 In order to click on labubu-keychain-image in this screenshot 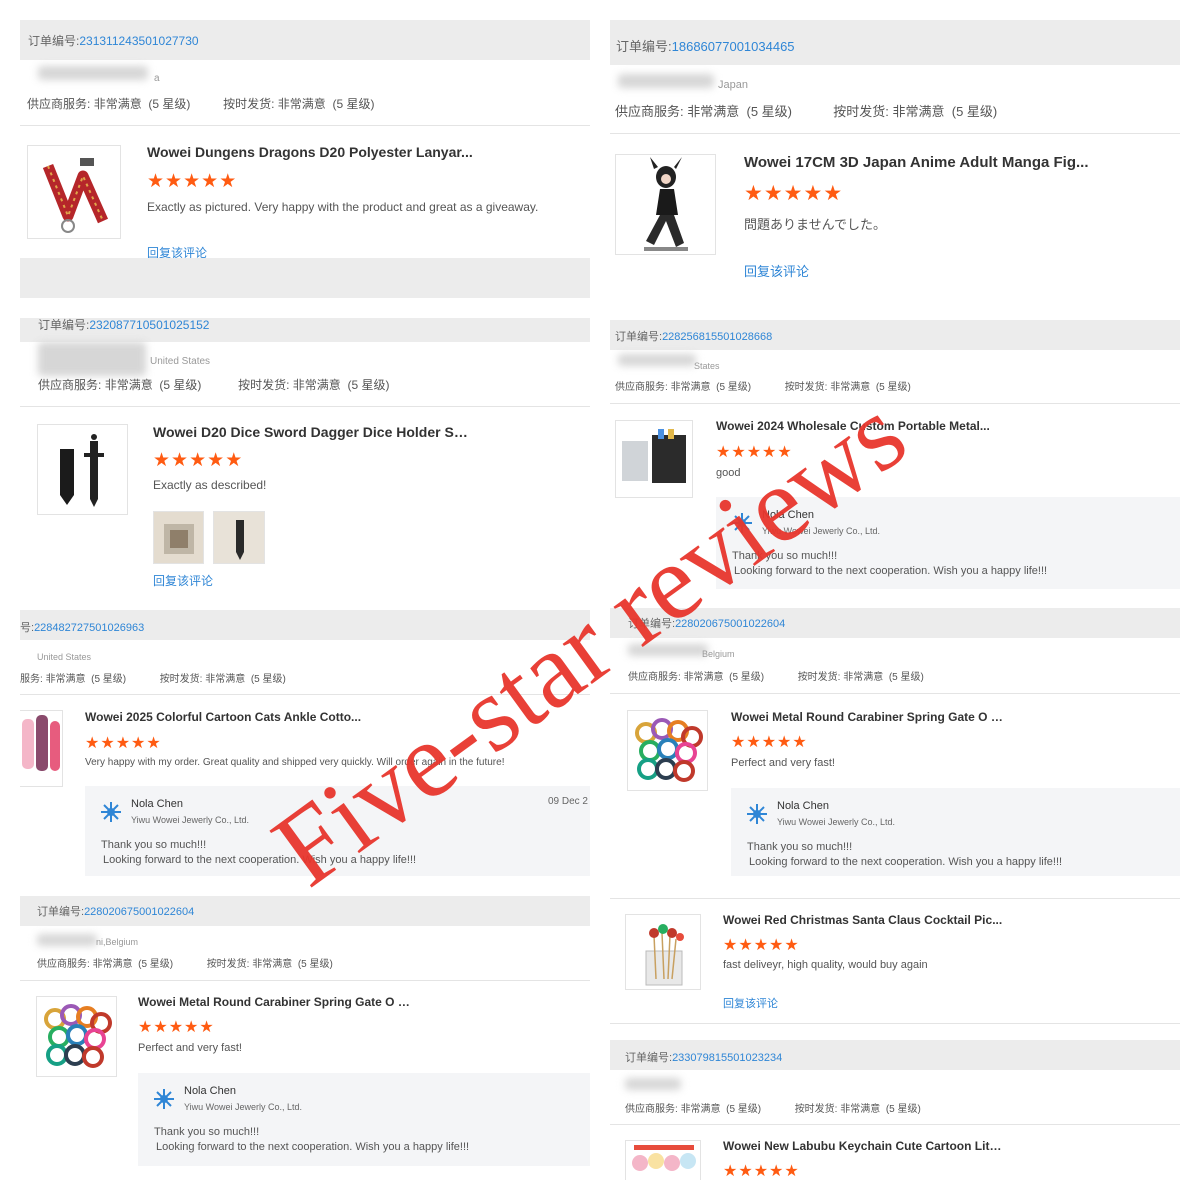, I will do `click(664, 1158)`.